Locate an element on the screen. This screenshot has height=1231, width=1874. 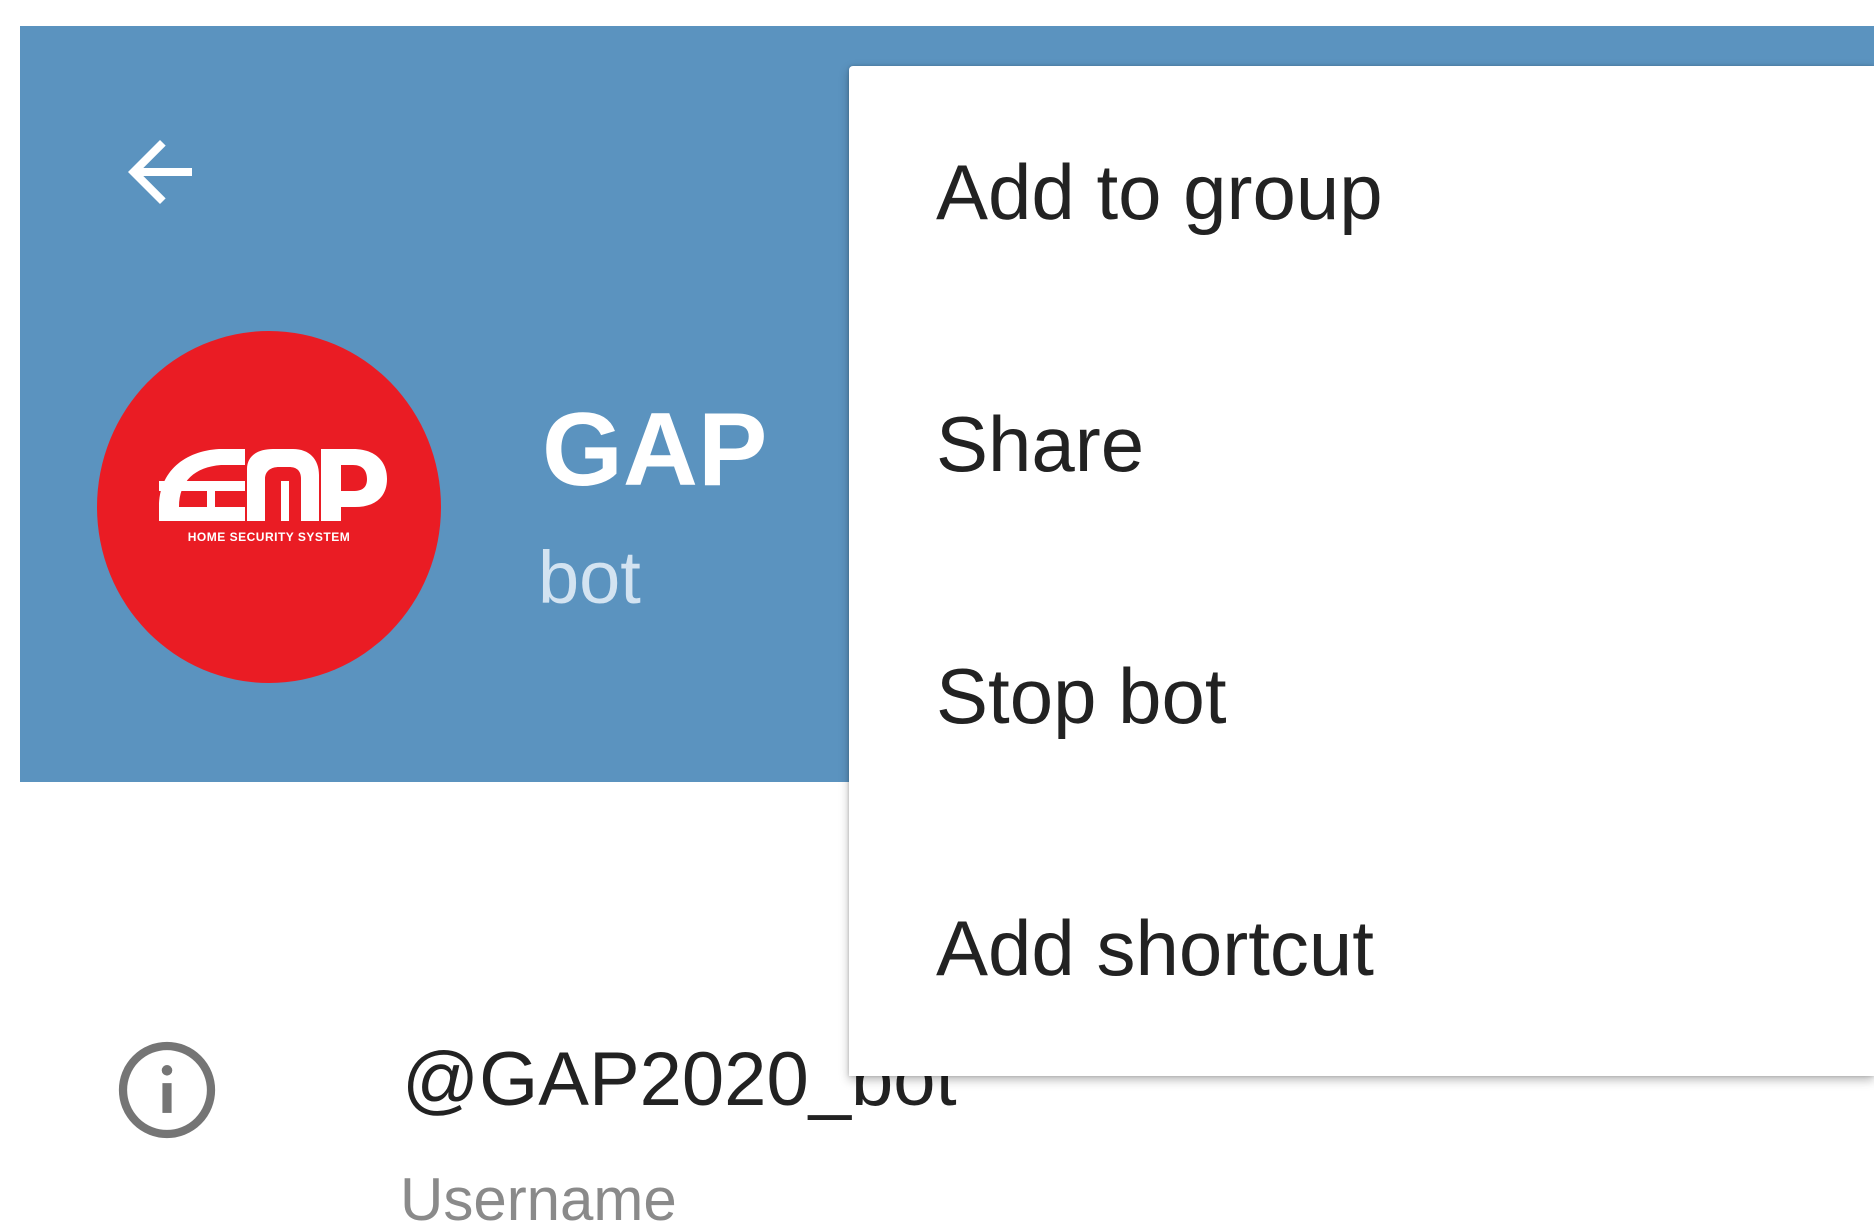
menu-item-stop-bot: Stop bot is located at coordinates (1361, 696).